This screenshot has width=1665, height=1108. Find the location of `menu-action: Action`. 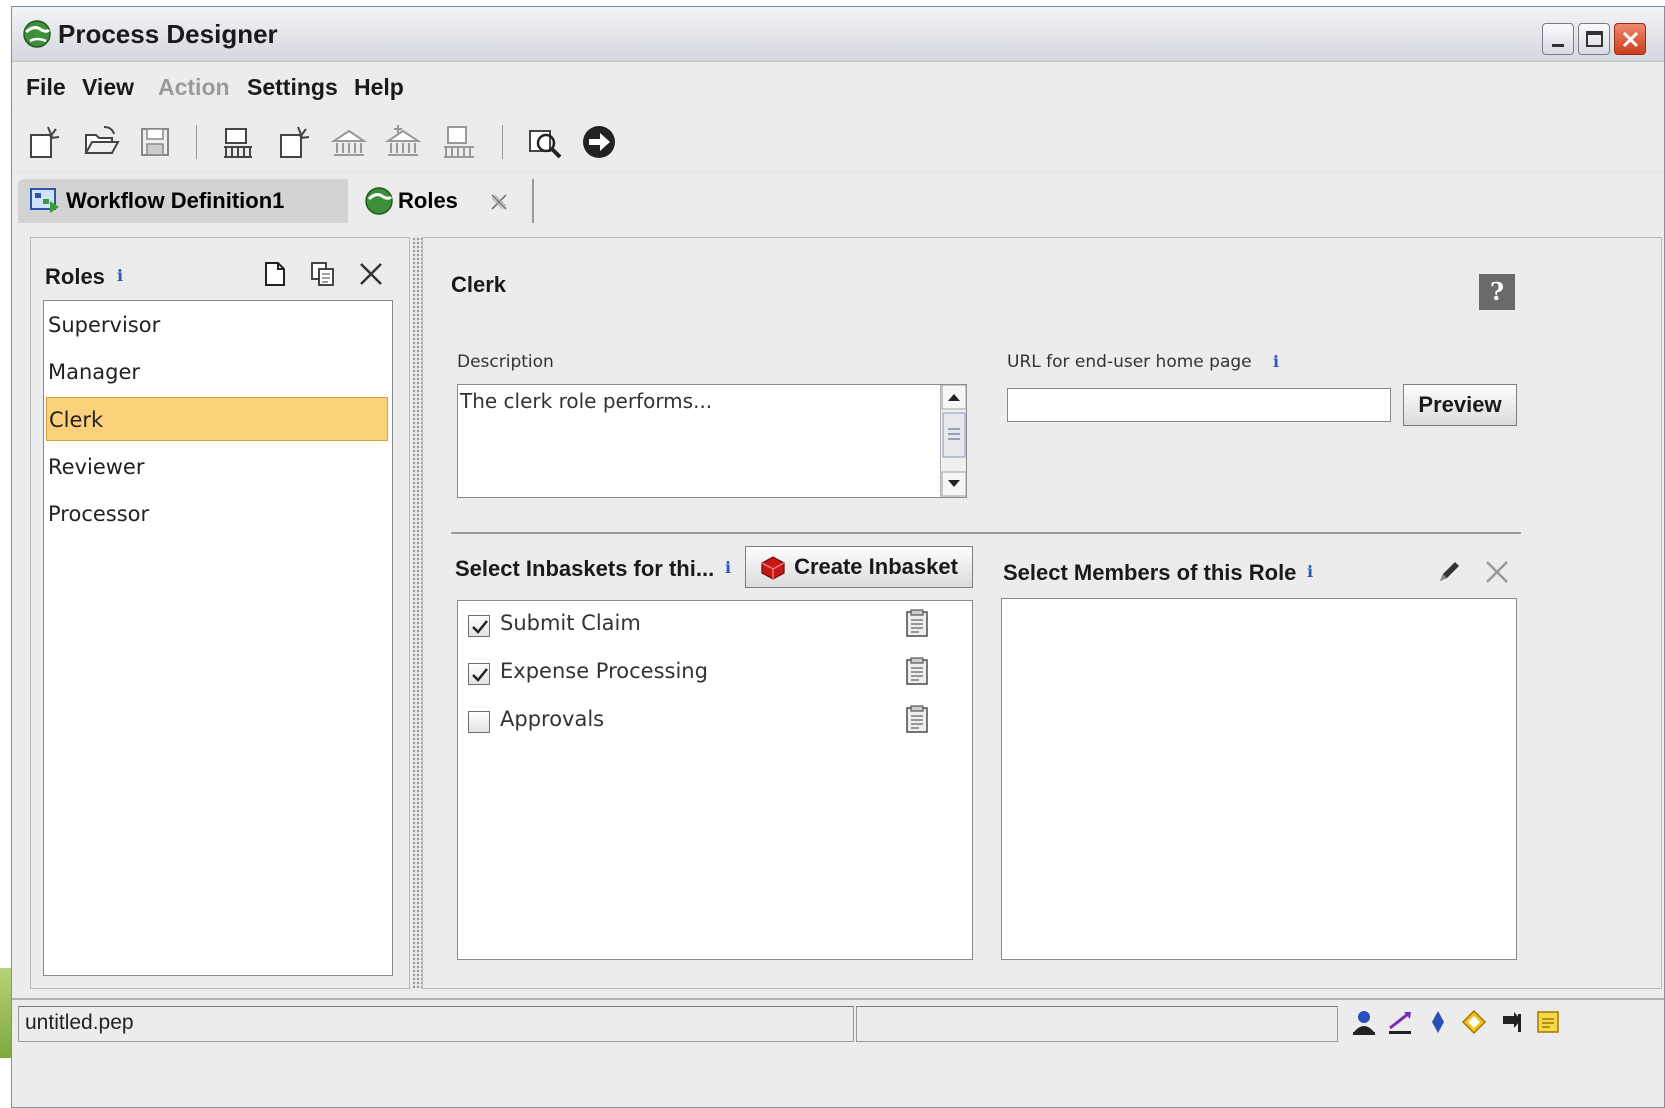

menu-action: Action is located at coordinates (194, 87).